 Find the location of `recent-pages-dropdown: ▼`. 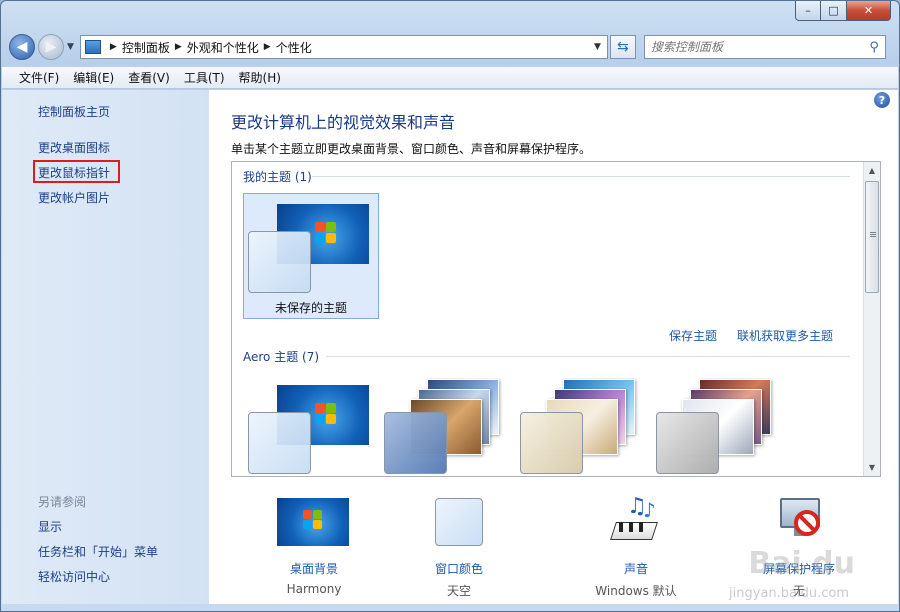

recent-pages-dropdown: ▼ is located at coordinates (70, 47).